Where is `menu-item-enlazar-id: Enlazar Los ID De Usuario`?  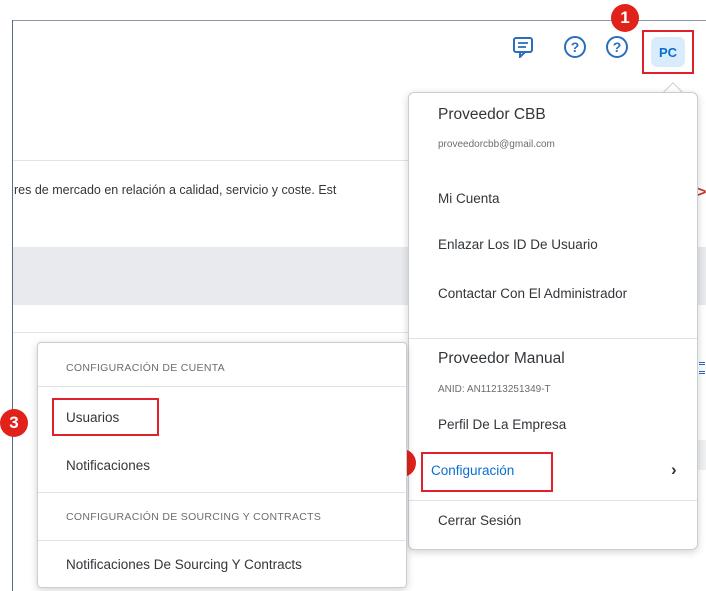 menu-item-enlazar-id: Enlazar Los ID De Usuario is located at coordinates (518, 244).